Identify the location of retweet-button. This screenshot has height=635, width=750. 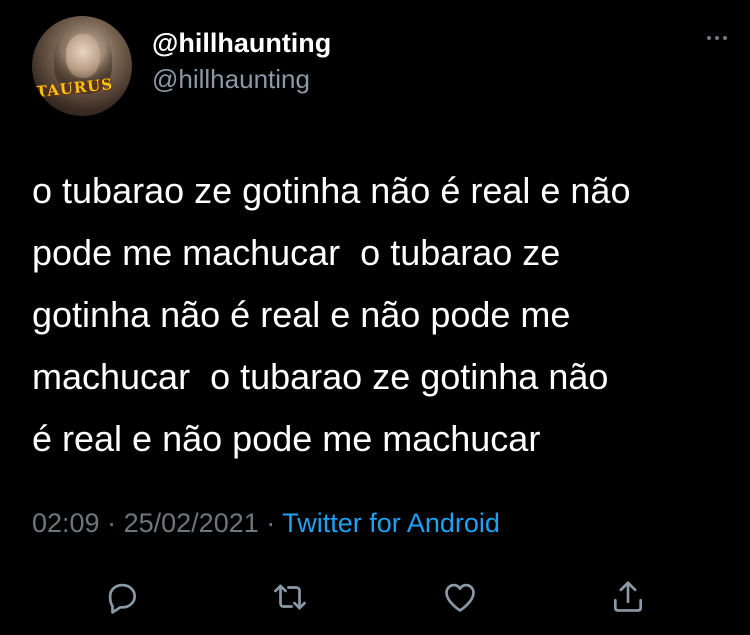
(290, 597).